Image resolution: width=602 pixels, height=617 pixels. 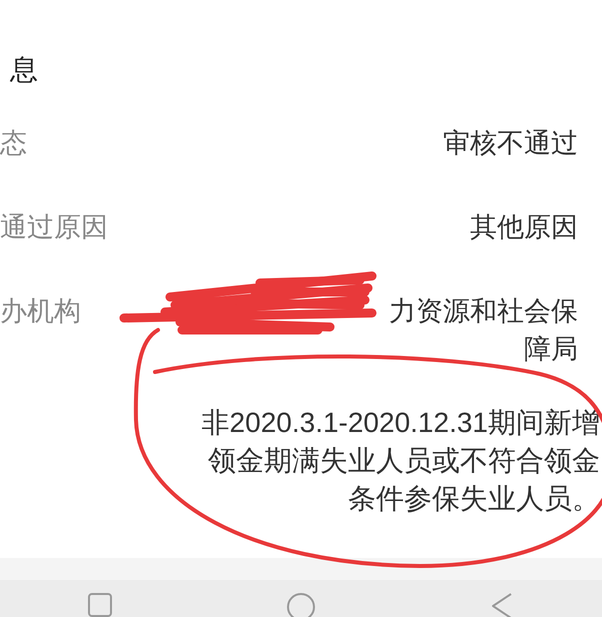 What do you see at coordinates (13, 143) in the screenshot?
I see `field-label: 态` at bounding box center [13, 143].